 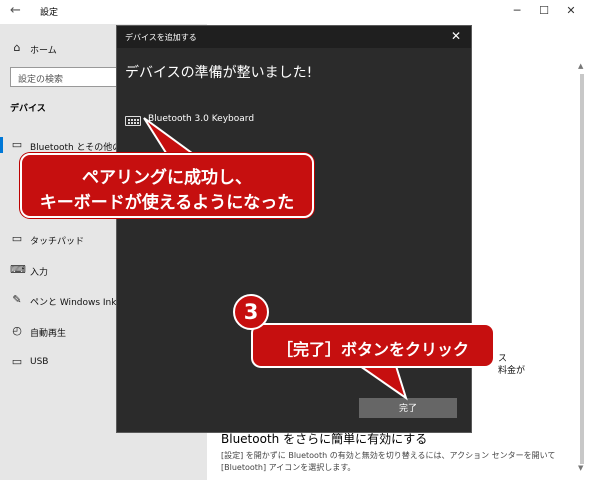 What do you see at coordinates (41, 80) in the screenshot?
I see `search-placeholder: 設定の検索` at bounding box center [41, 80].